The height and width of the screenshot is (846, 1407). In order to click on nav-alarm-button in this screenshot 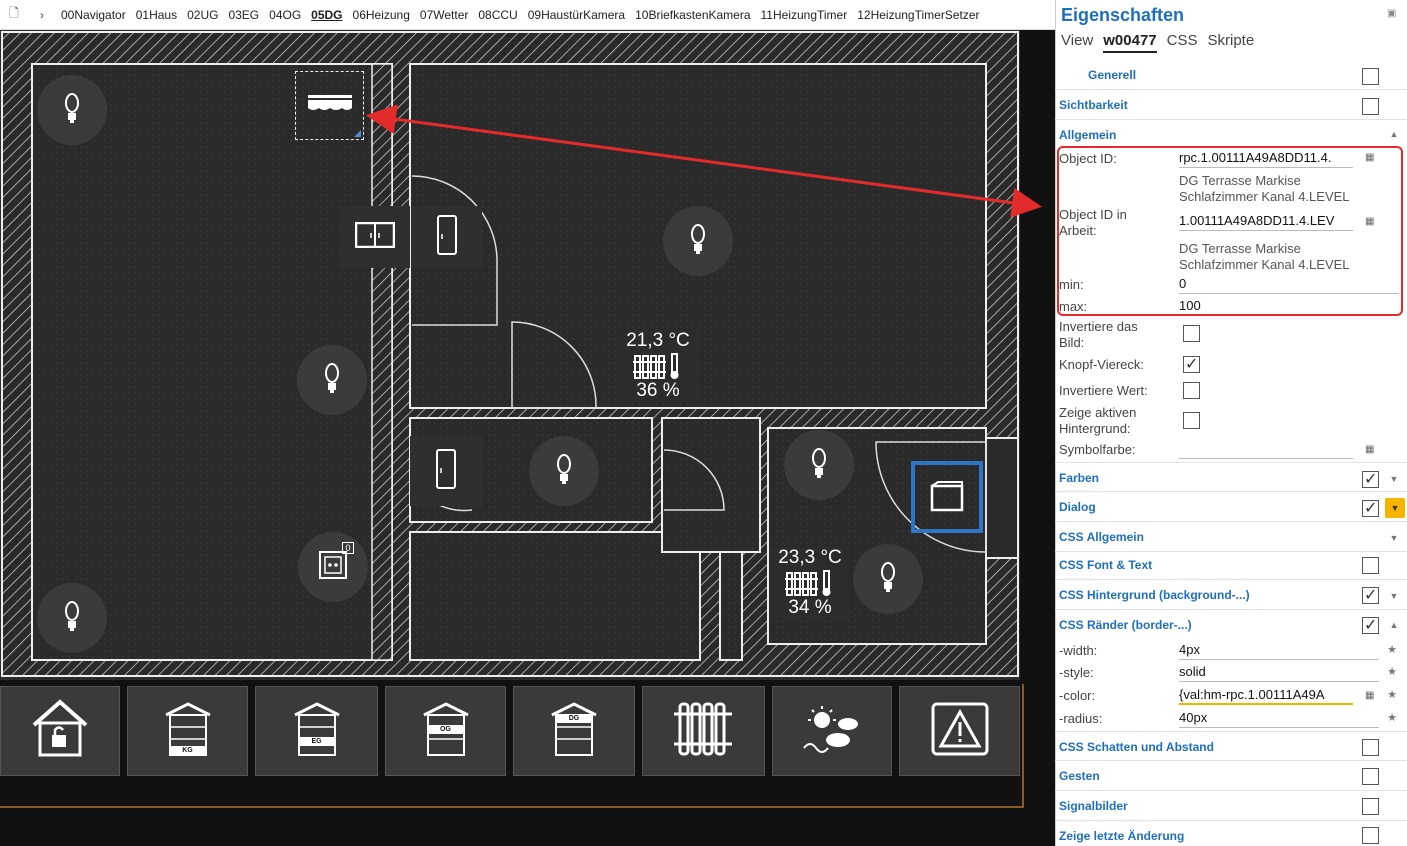, I will do `click(959, 731)`.